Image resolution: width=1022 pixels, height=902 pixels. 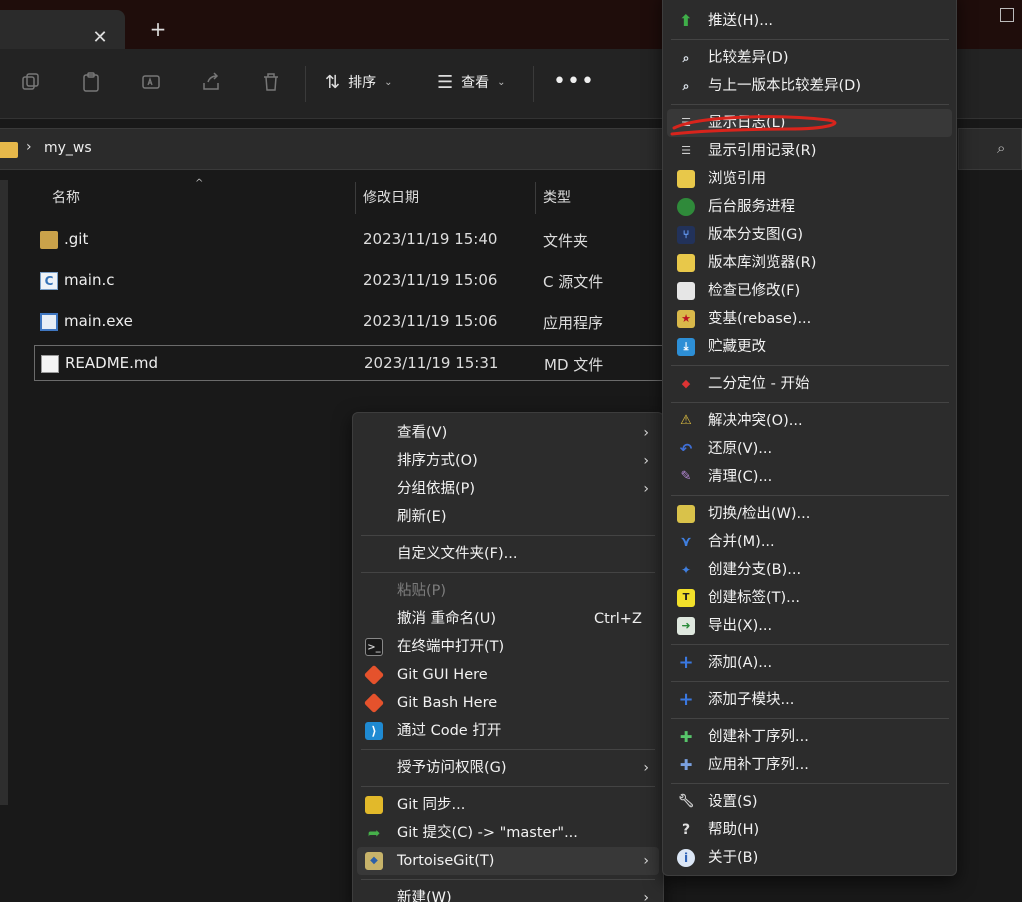 What do you see at coordinates (422, 517) in the screenshot?
I see `menu-label: 刷新(E)` at bounding box center [422, 517].